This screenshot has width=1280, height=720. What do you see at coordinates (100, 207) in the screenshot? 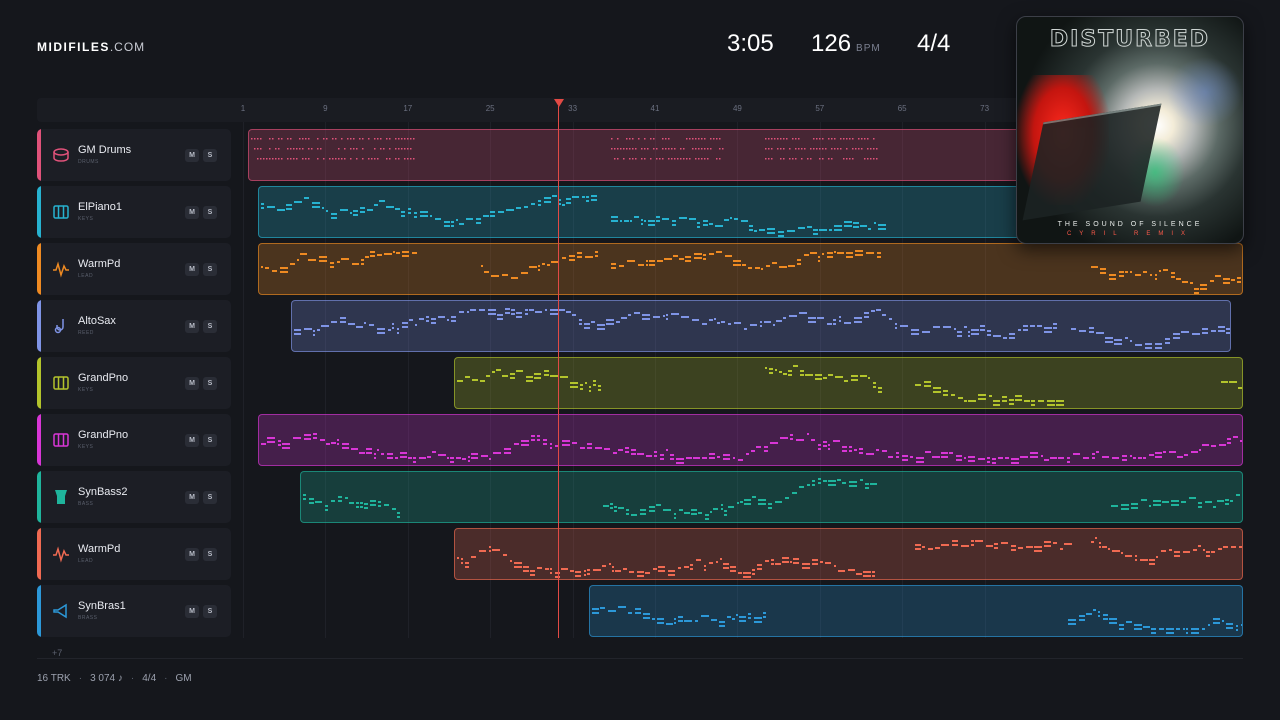
I see `track-name: ElPiano1` at bounding box center [100, 207].